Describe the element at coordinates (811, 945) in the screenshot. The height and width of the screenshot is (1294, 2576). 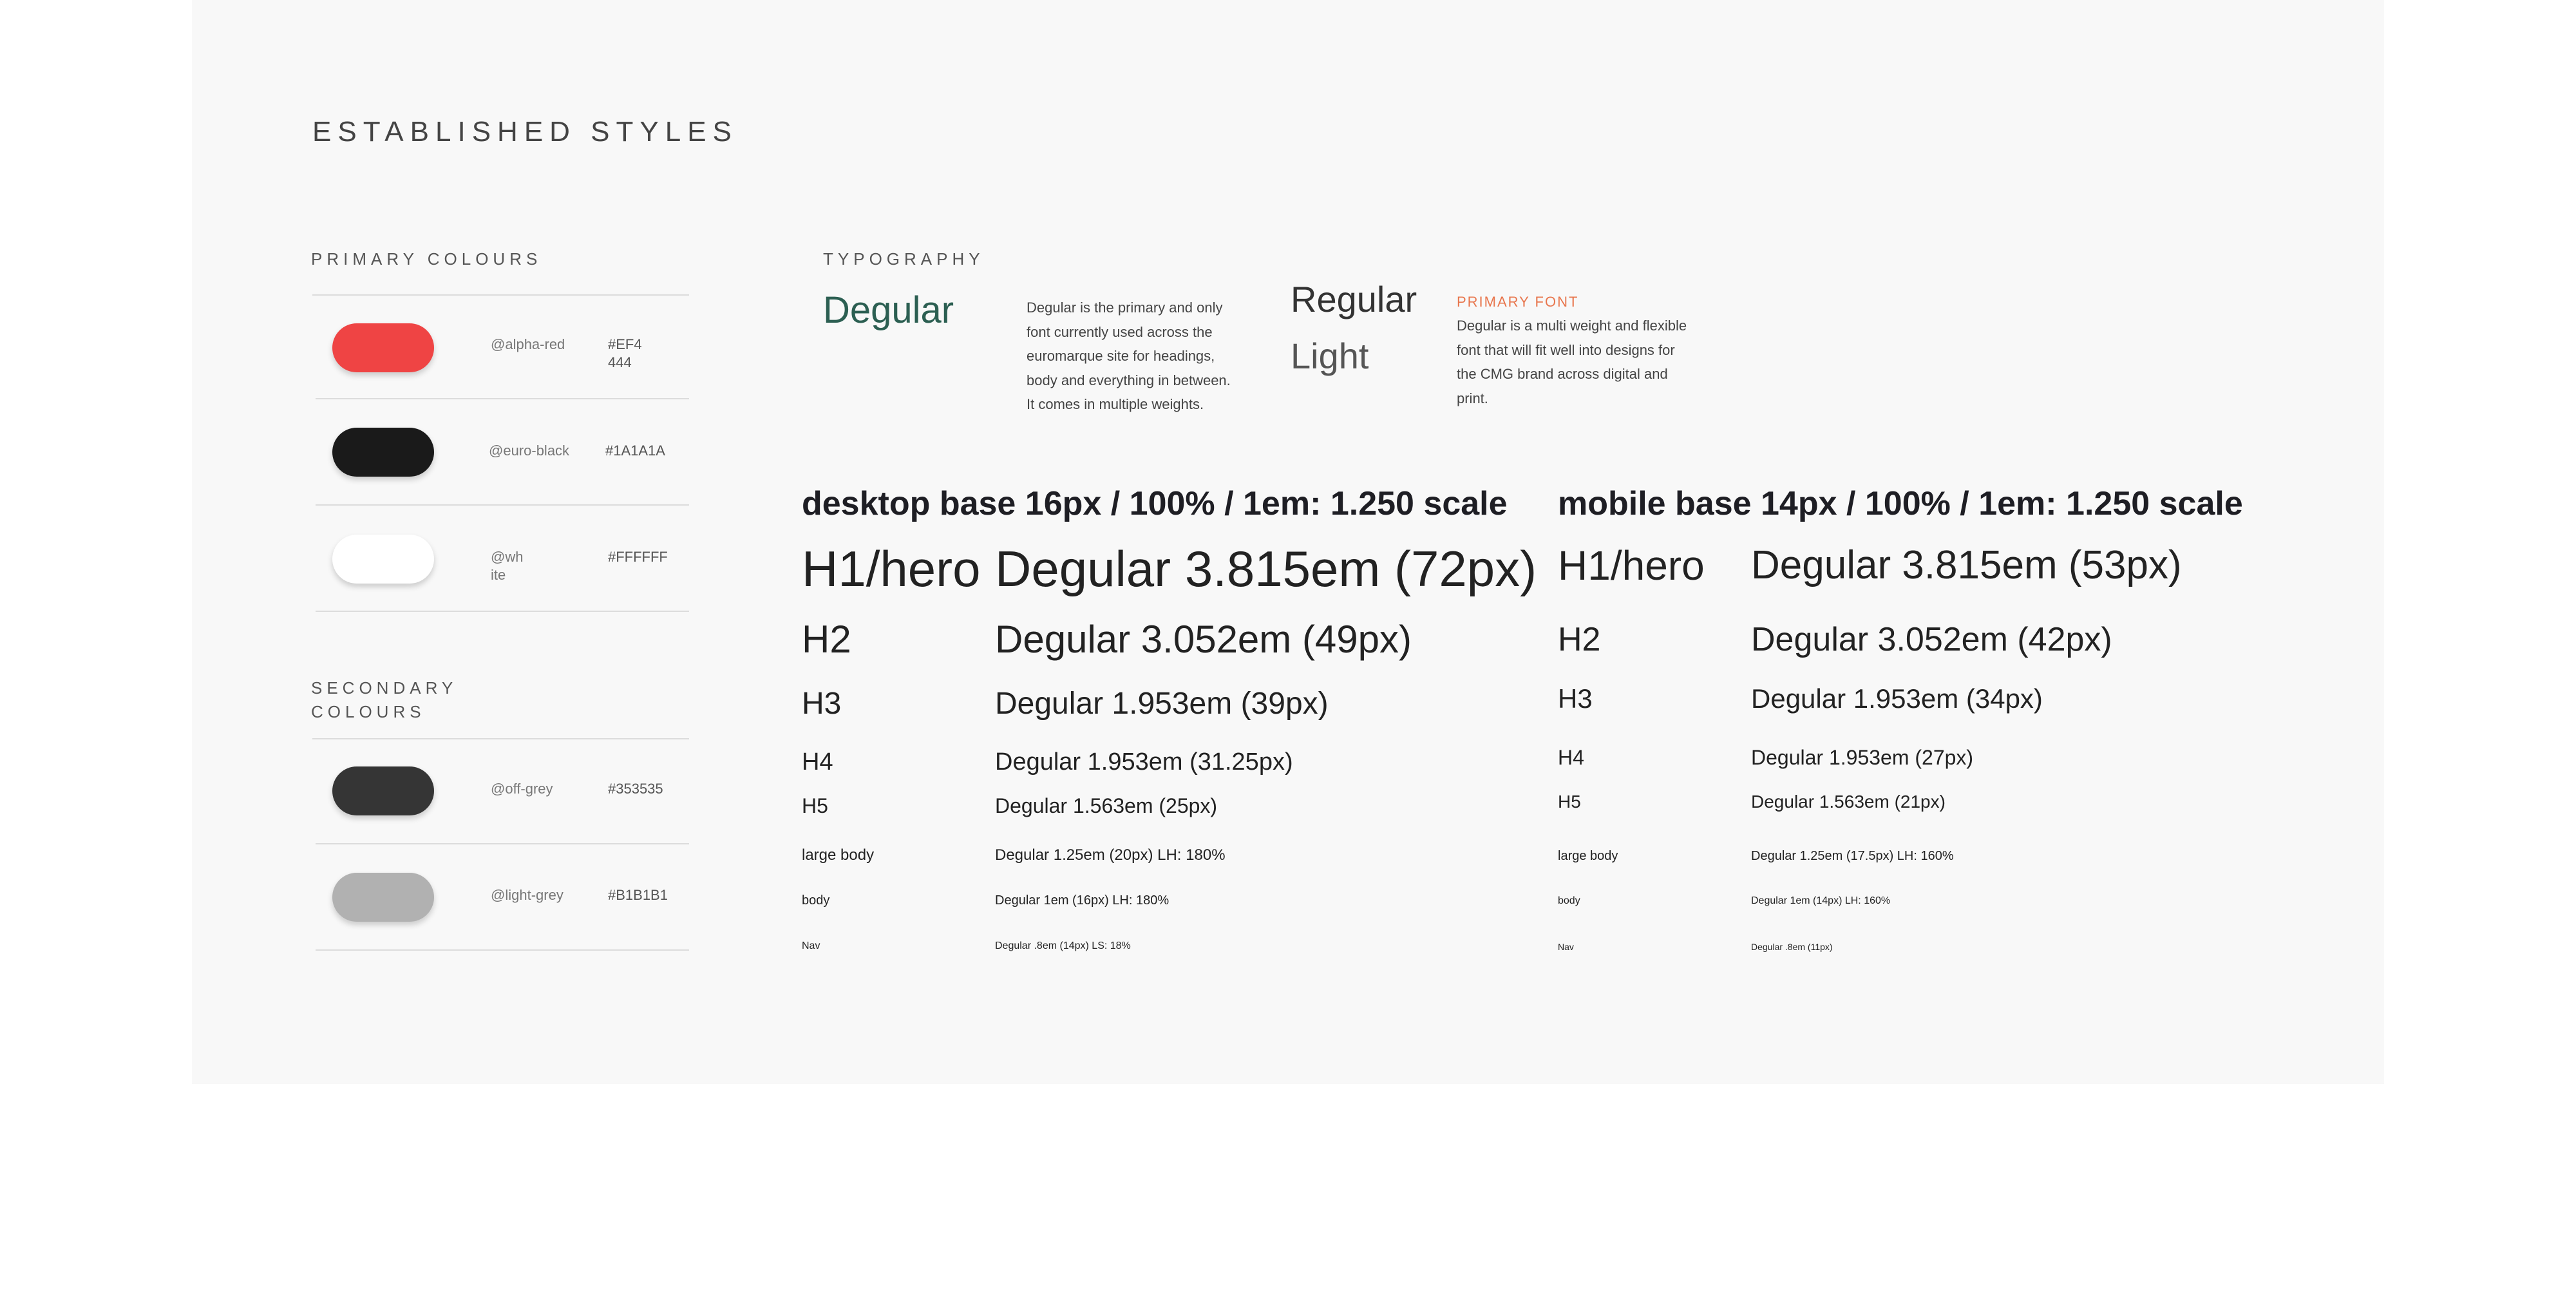
I see `desktop-style-name: Nav` at that location.